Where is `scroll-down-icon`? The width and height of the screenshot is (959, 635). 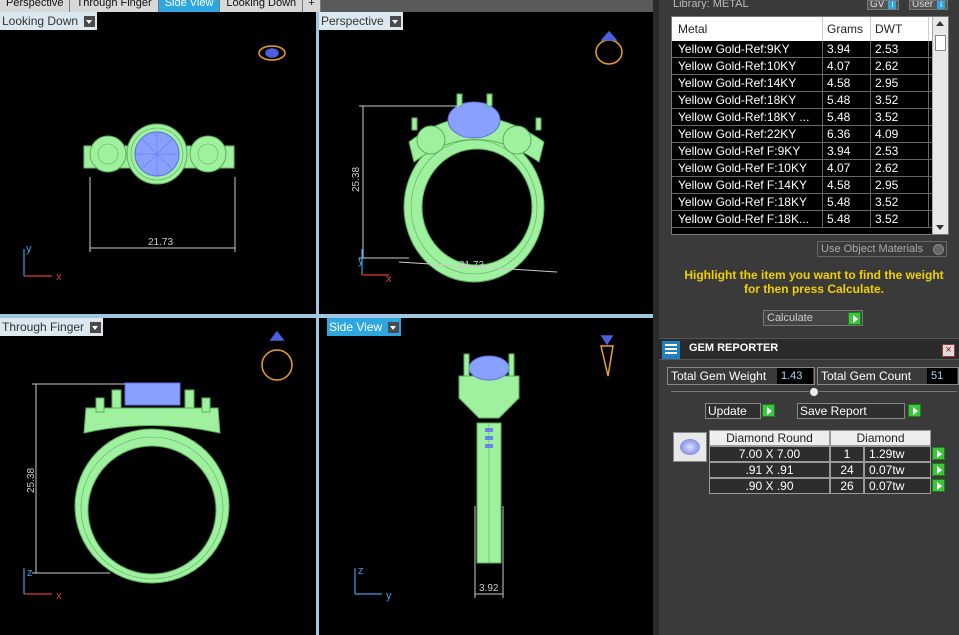
scroll-down-icon is located at coordinates (940, 227).